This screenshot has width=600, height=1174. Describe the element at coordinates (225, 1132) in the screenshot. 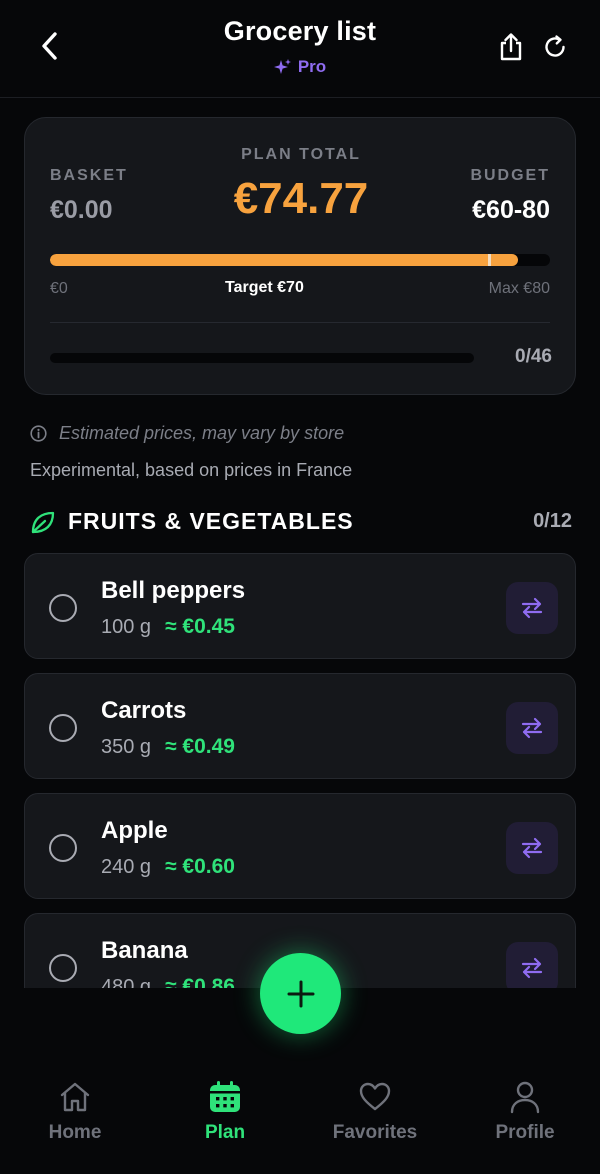

I see `nav-plan-label: Plan` at that location.